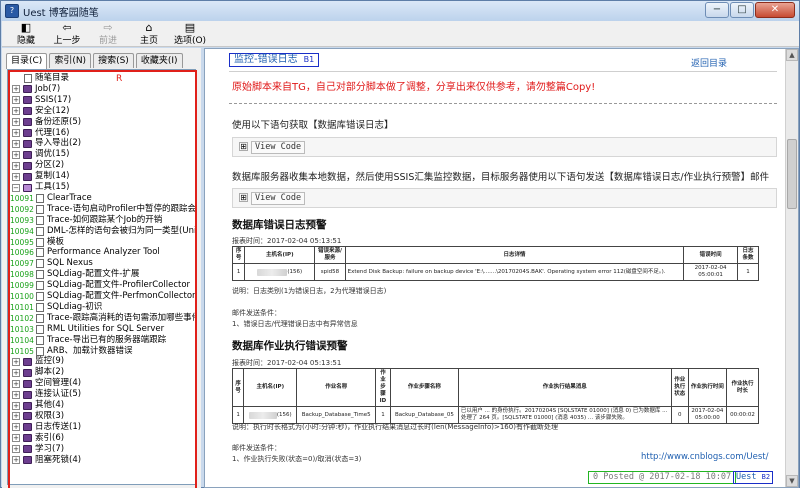  What do you see at coordinates (41, 100) in the screenshot?
I see `tree-item: + SSIS(17)` at bounding box center [41, 100].